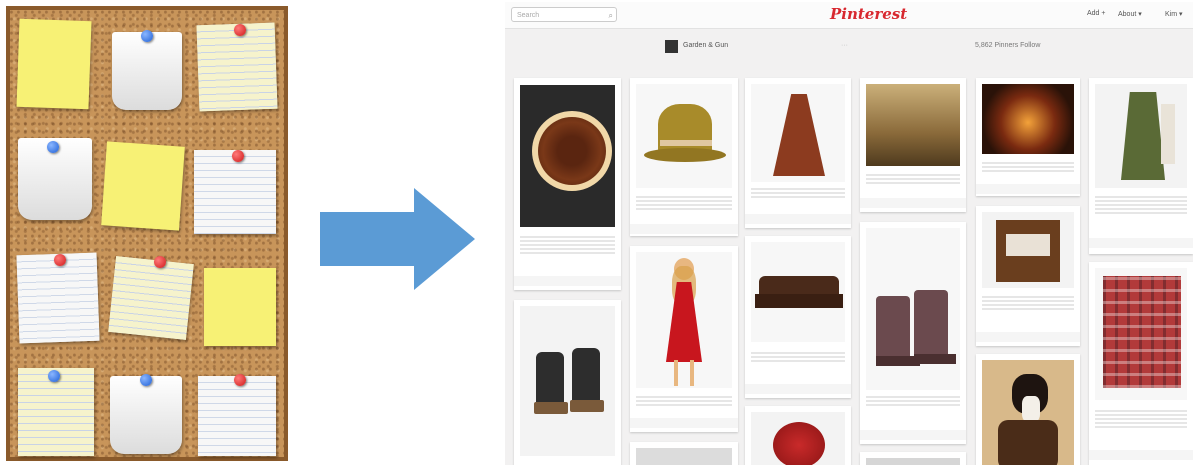 The width and height of the screenshot is (1195, 467). I want to click on nav-about: About ▾, so click(1130, 14).